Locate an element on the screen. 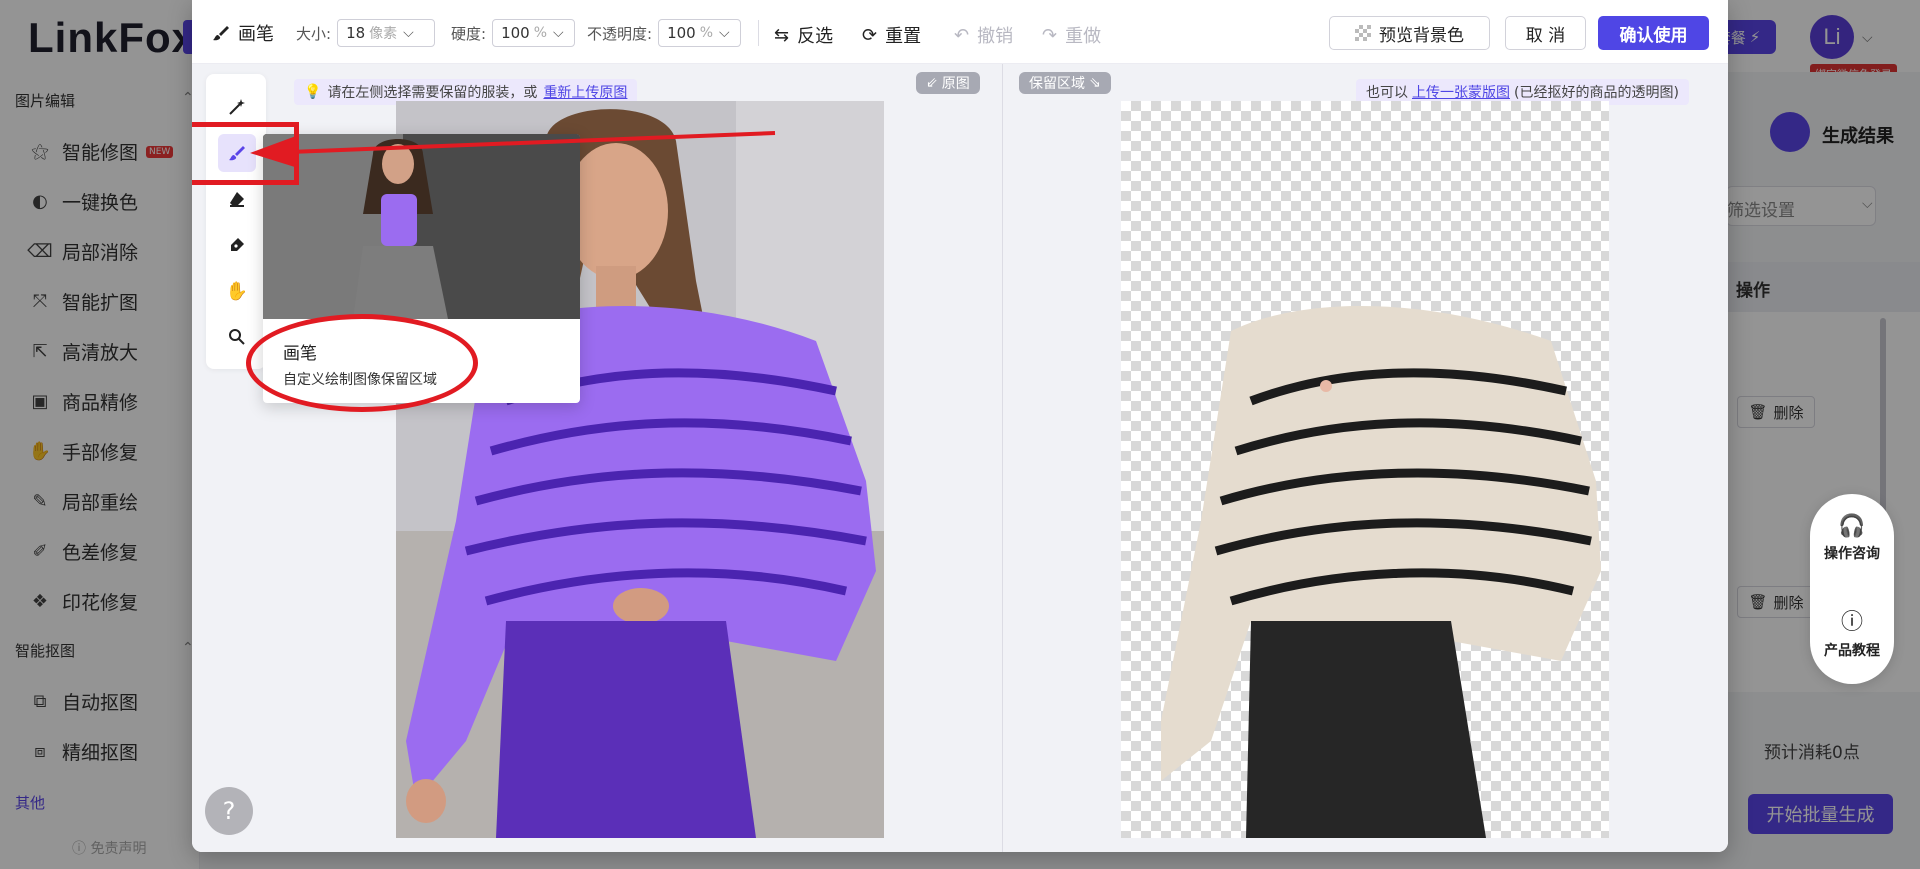 Image resolution: width=1920 pixels, height=869 pixels. eraser-tool is located at coordinates (237, 199).